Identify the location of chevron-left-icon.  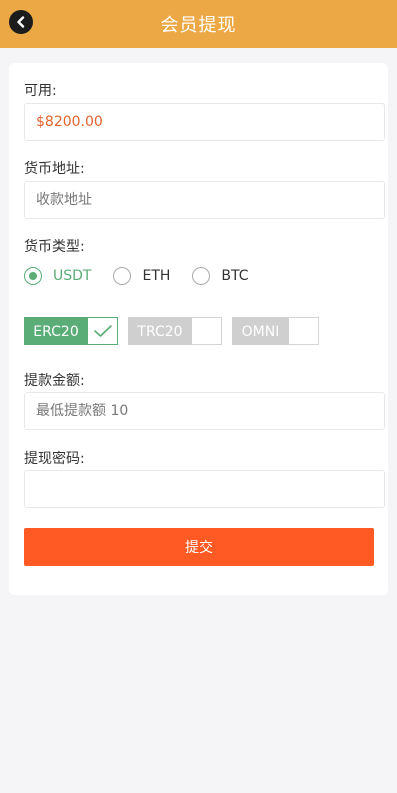
(21, 22).